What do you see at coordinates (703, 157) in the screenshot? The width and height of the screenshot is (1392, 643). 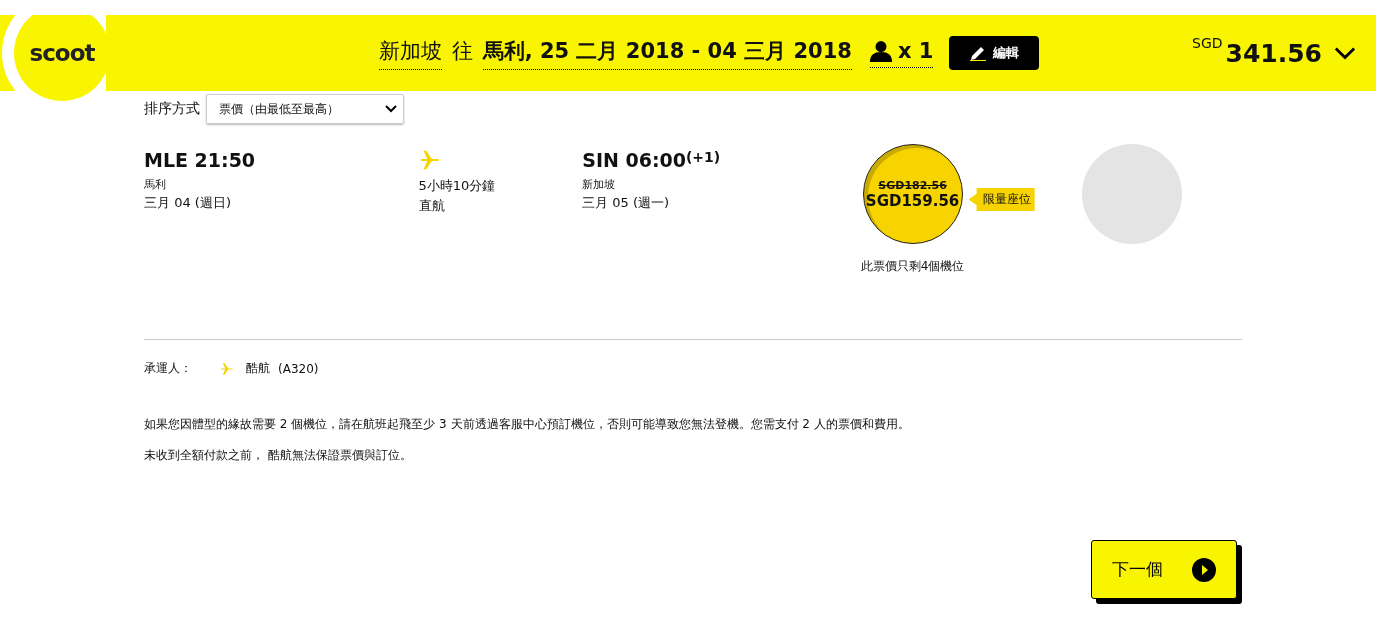 I see `next-day-mark: (+1)` at bounding box center [703, 157].